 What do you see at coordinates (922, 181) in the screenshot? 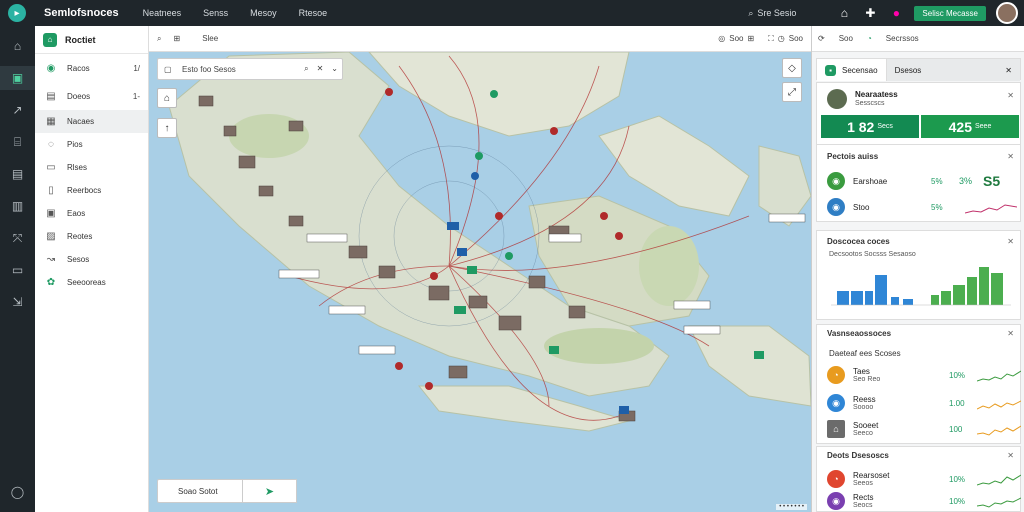
I see `metric-row: ◉ Earshoae 5% 3% S5` at bounding box center [922, 181].